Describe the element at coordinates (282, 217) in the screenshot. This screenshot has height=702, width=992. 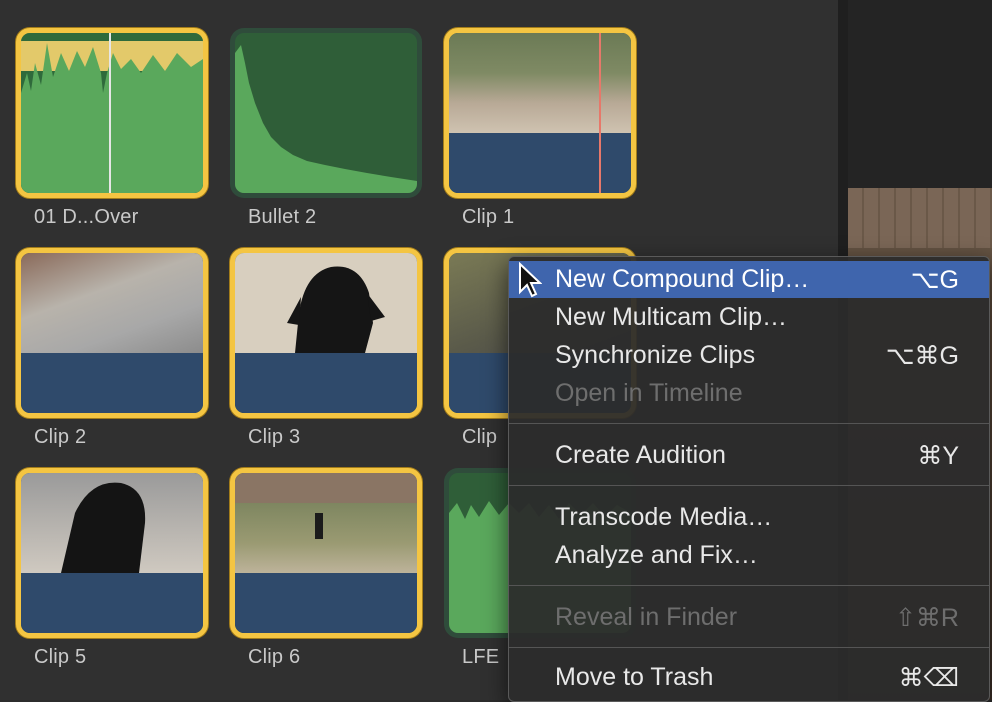
I see `clip-name: Bullet 2` at that location.